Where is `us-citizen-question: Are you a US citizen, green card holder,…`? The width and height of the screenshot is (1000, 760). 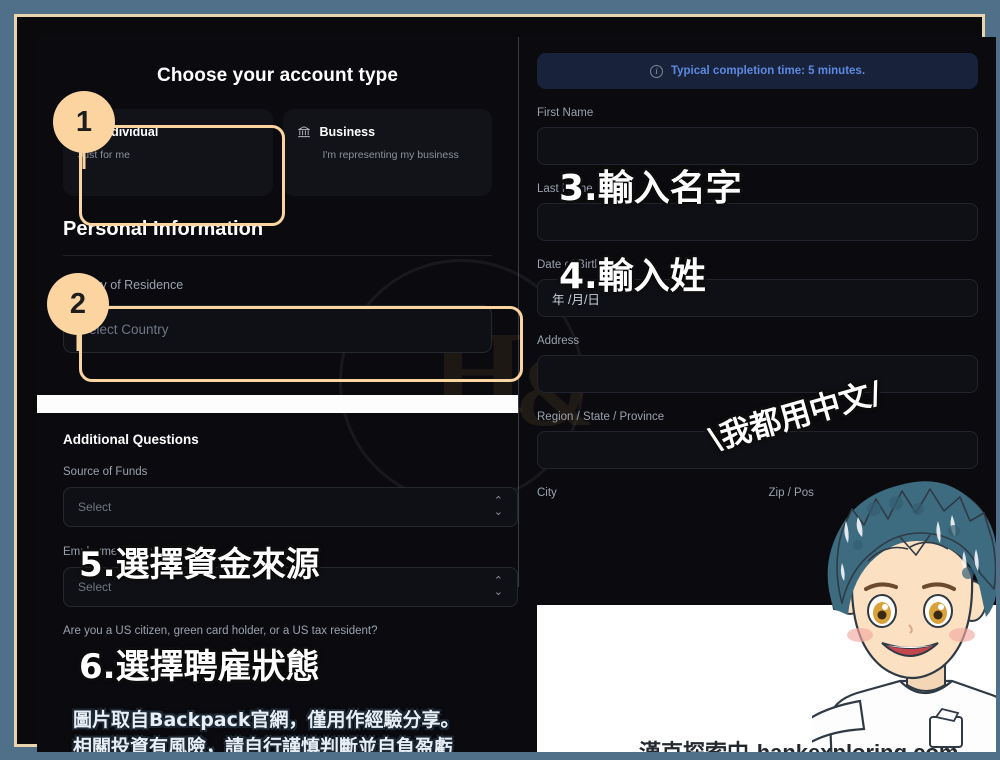
us-citizen-question: Are you a US citizen, green card holder,… is located at coordinates (220, 631).